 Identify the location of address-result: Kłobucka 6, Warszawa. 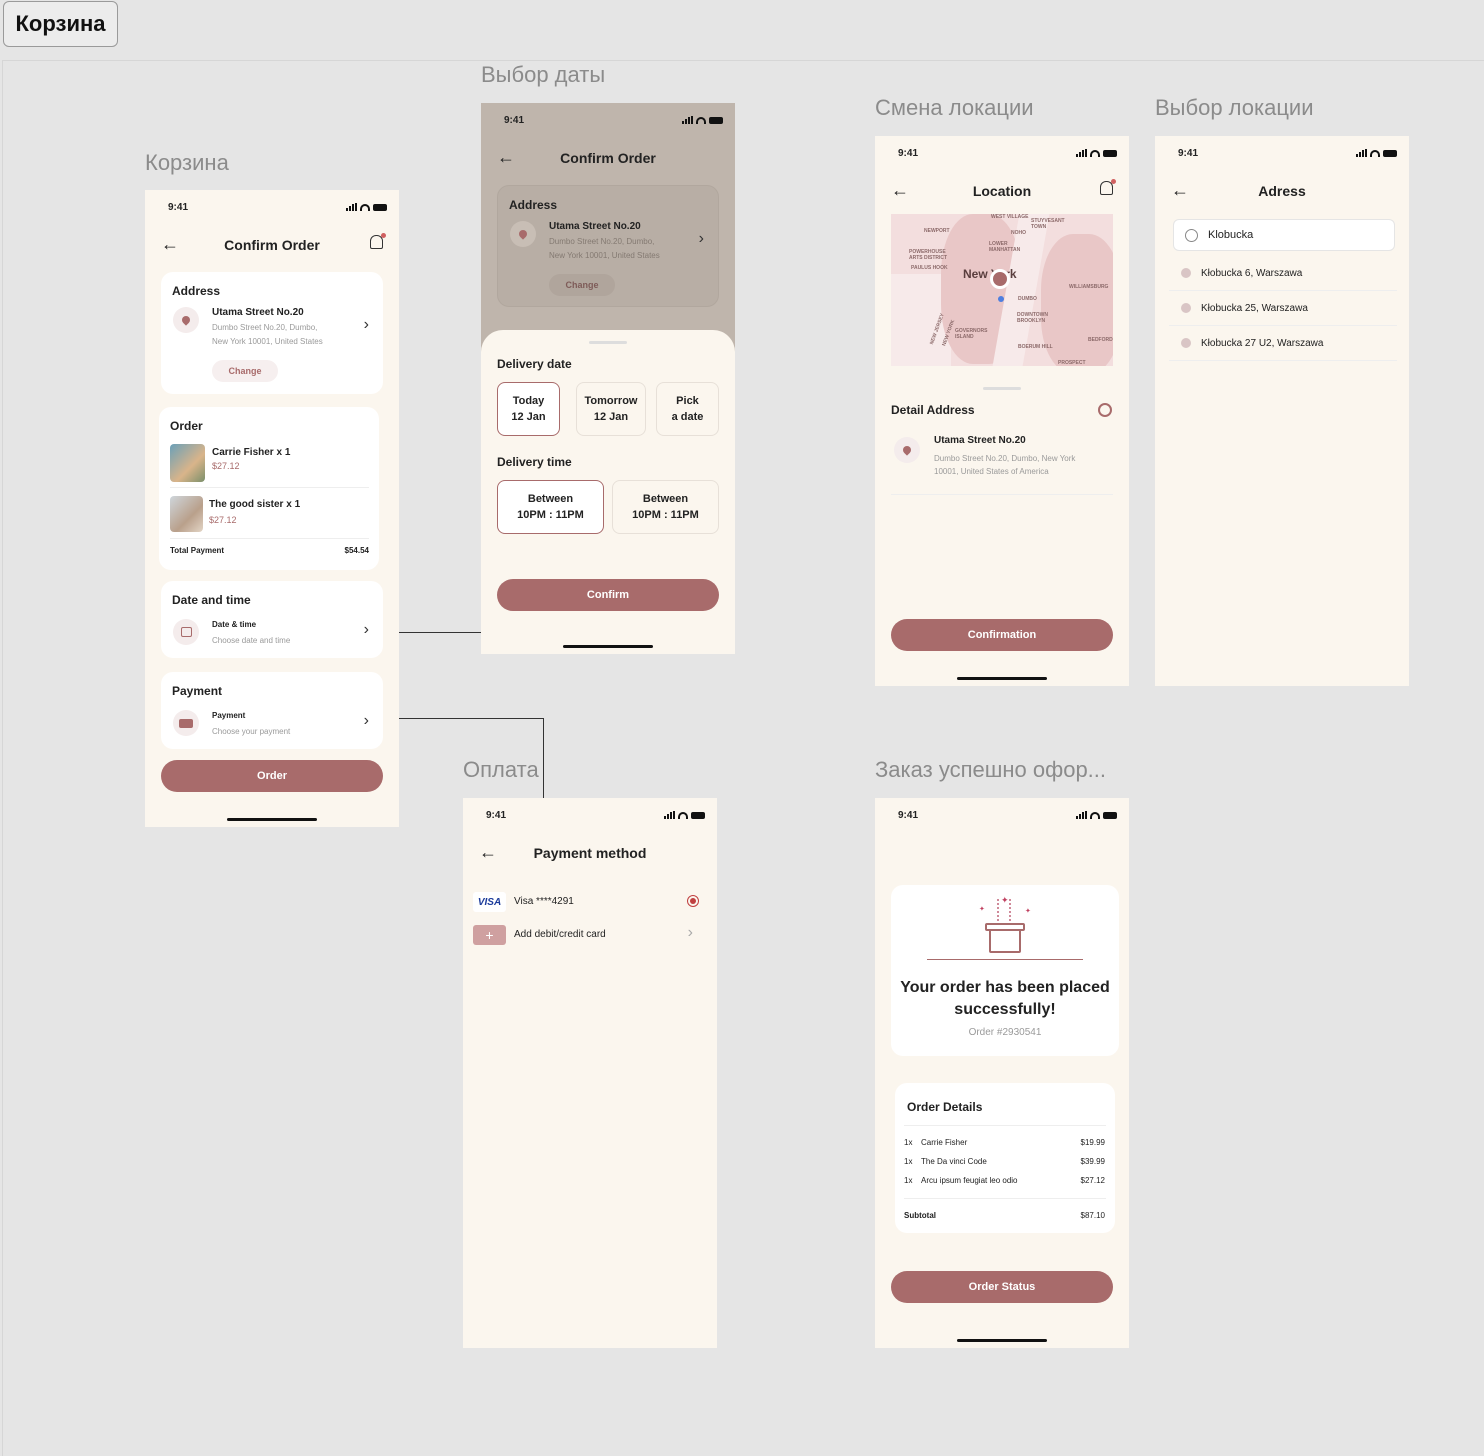
(1283, 273).